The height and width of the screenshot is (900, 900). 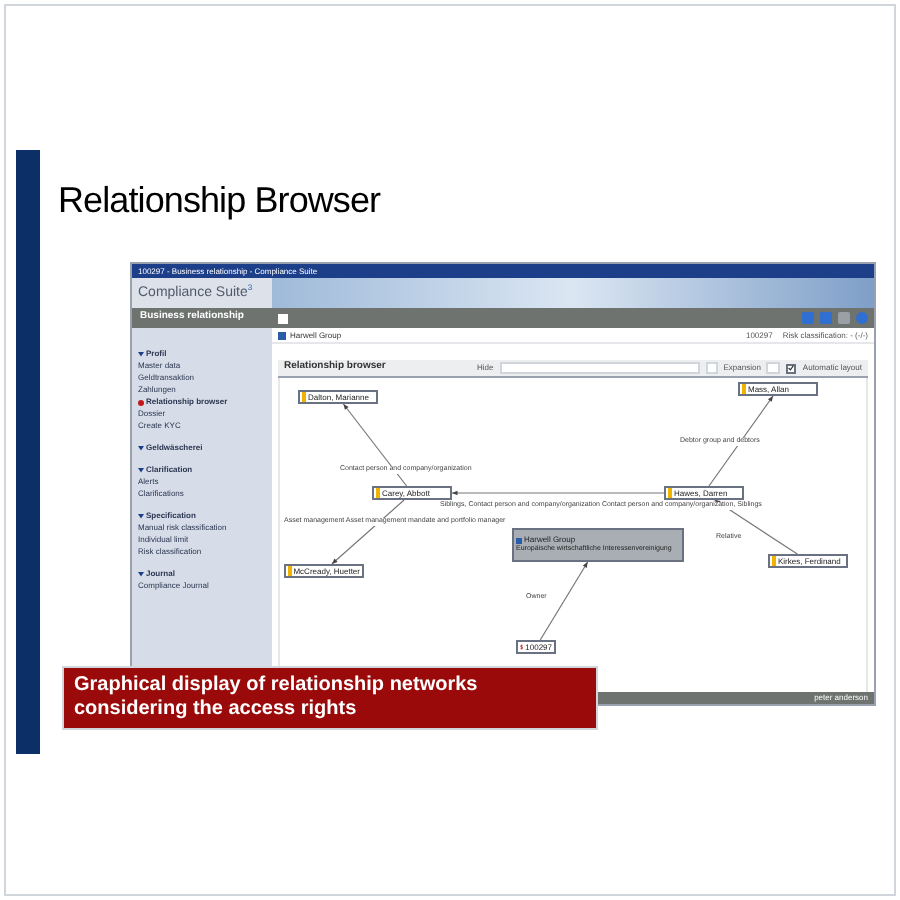 What do you see at coordinates (219, 201) in the screenshot?
I see `slide-title: Relationship Browser` at bounding box center [219, 201].